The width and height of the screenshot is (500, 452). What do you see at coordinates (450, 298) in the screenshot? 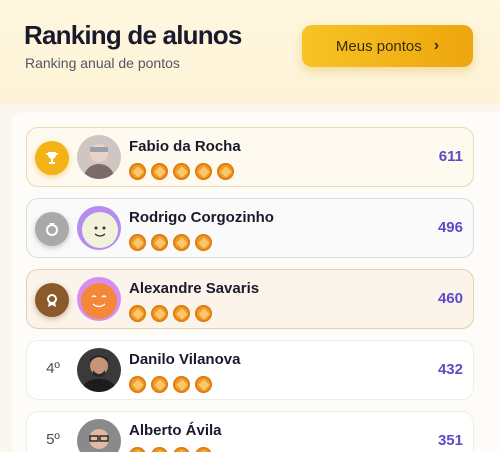
I see `student-points: 460` at bounding box center [450, 298].